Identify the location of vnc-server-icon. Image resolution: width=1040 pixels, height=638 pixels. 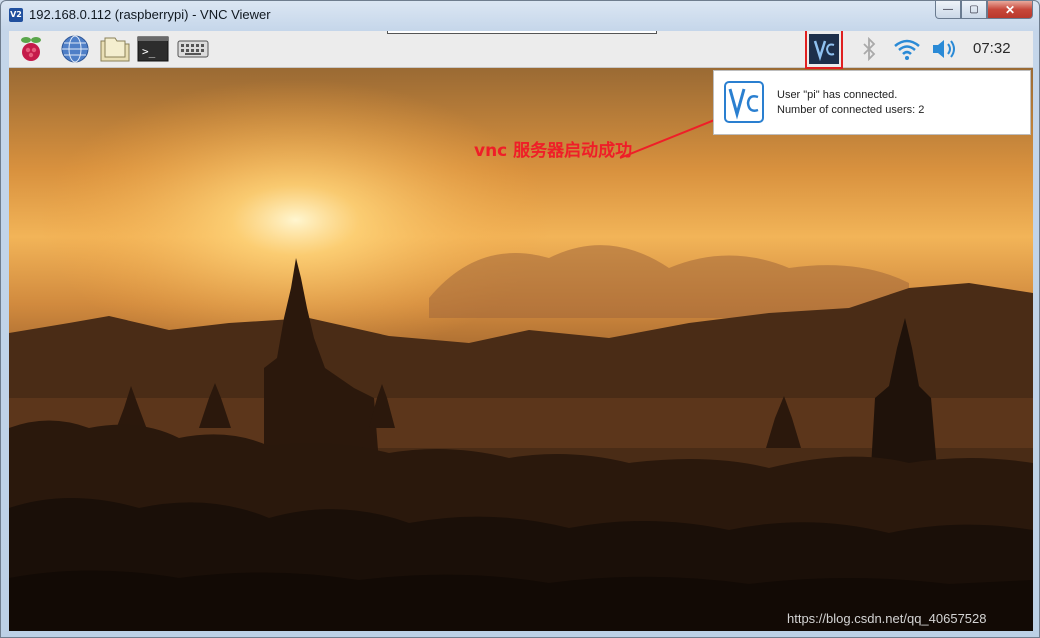
(824, 50).